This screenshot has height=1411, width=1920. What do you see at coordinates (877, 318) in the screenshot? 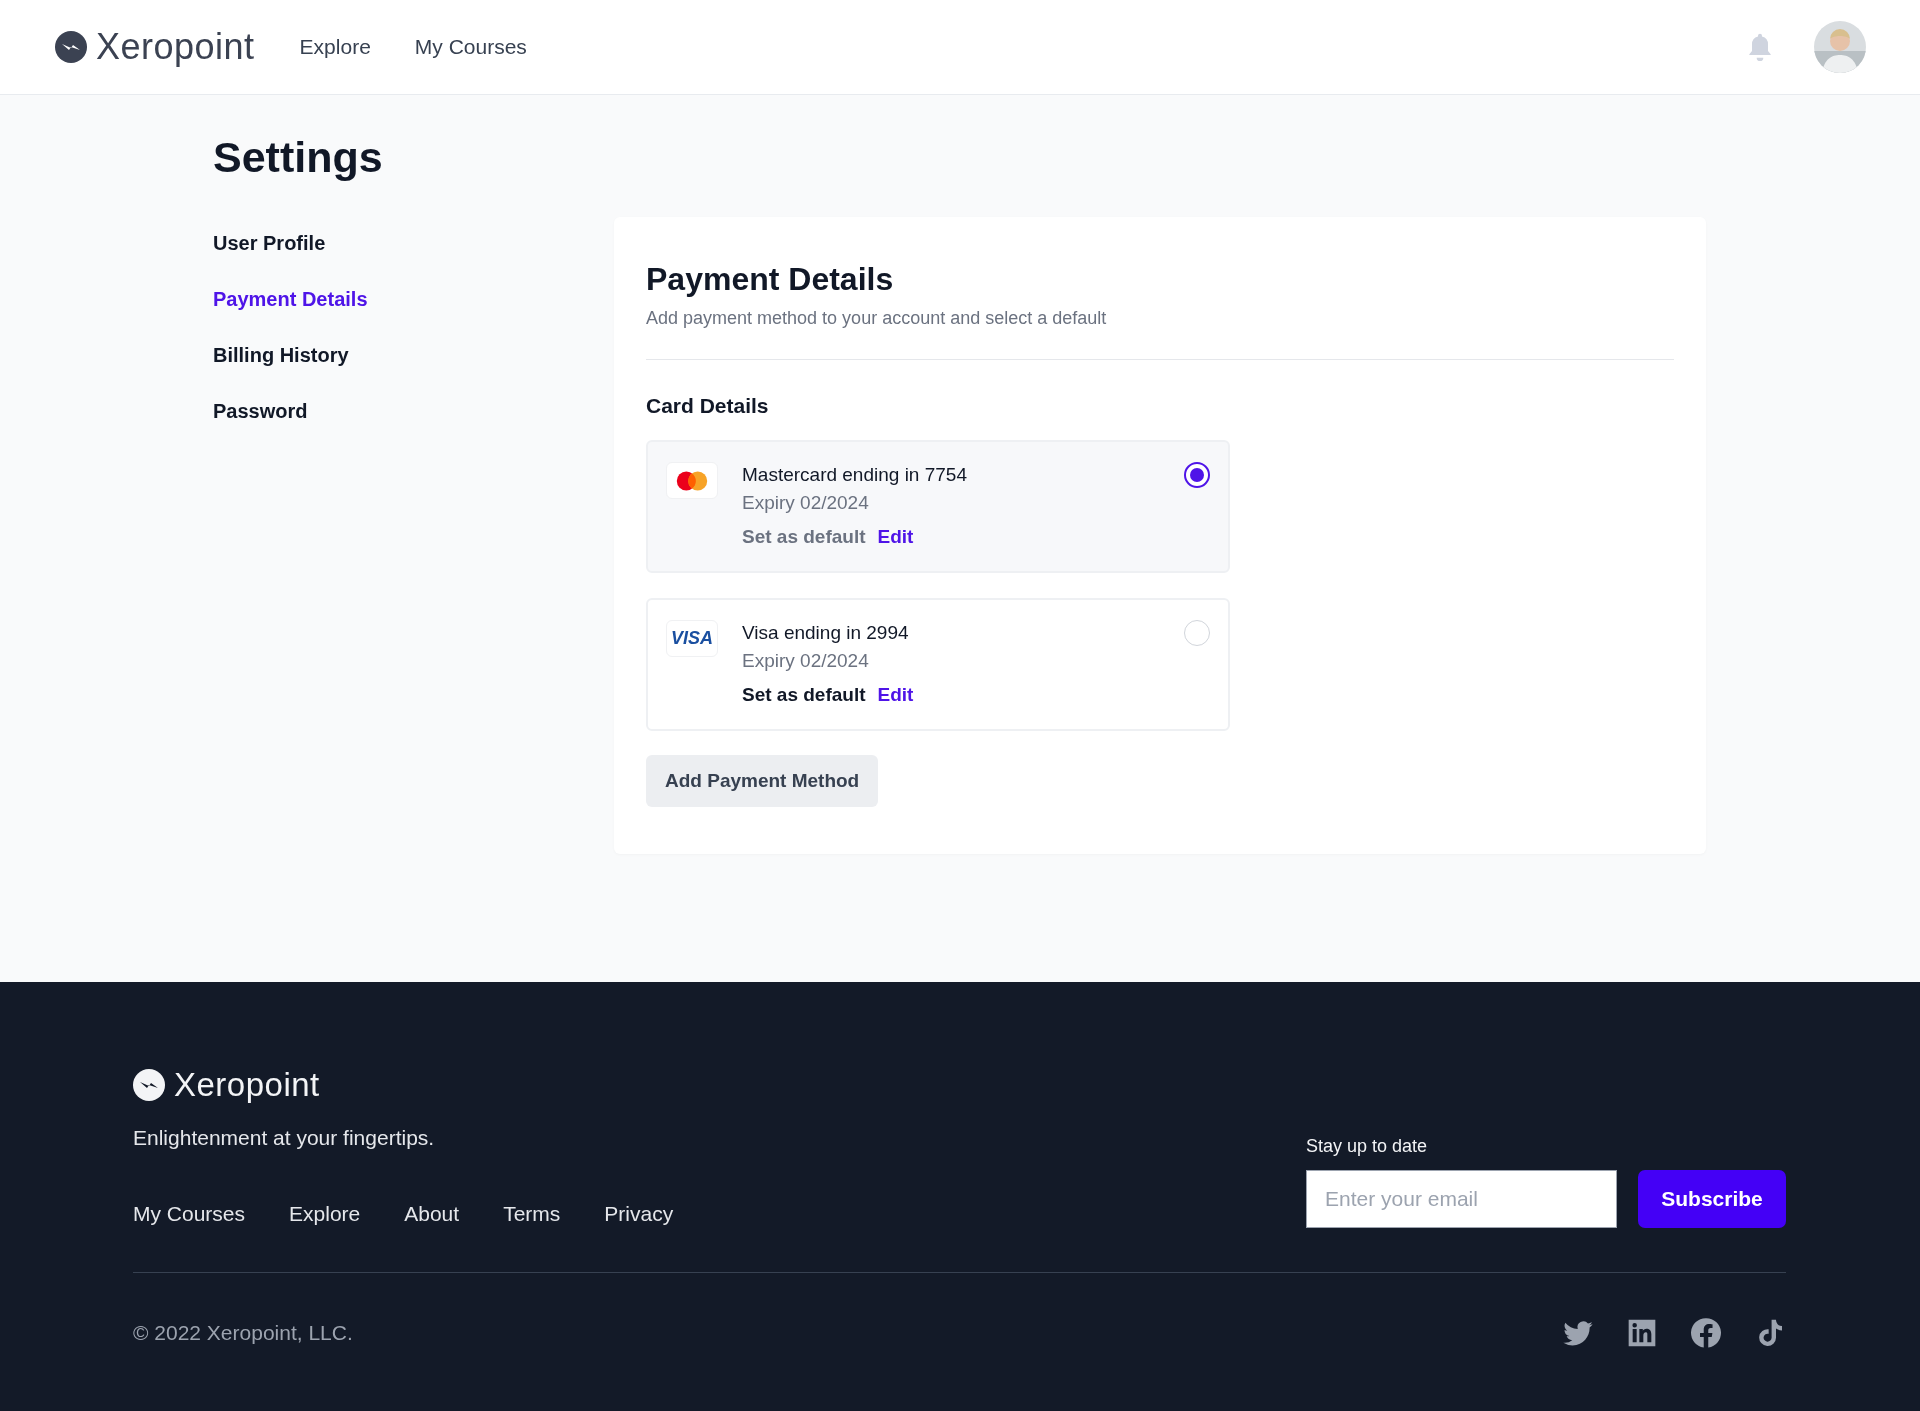
I see `panel-subtitle: Add payment method to your account and select a default` at bounding box center [877, 318].